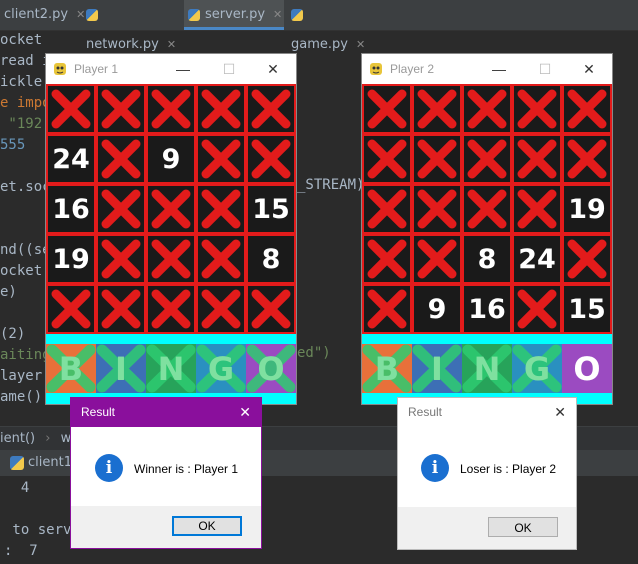  Describe the element at coordinates (131, 26) in the screenshot. I see `tab-network: network.py ✕` at that location.